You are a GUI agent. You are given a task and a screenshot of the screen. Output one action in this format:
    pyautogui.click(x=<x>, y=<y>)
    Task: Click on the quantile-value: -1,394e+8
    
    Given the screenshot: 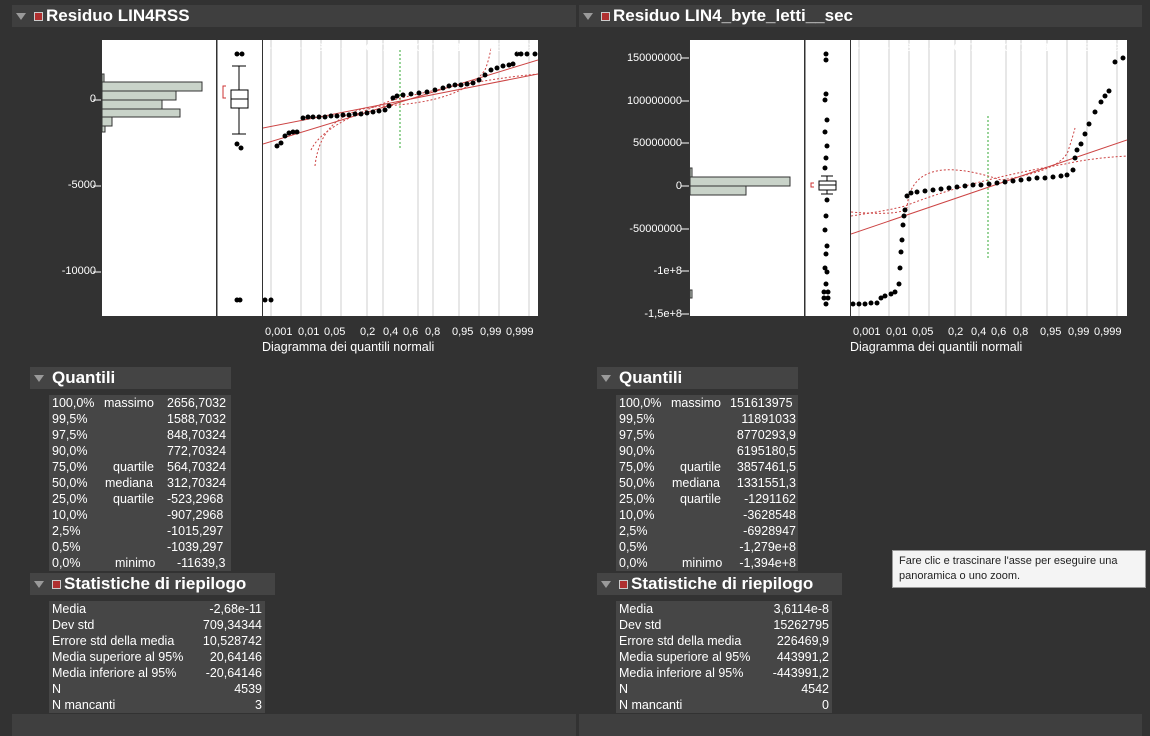 What is the action you would take?
    pyautogui.click(x=767, y=563)
    